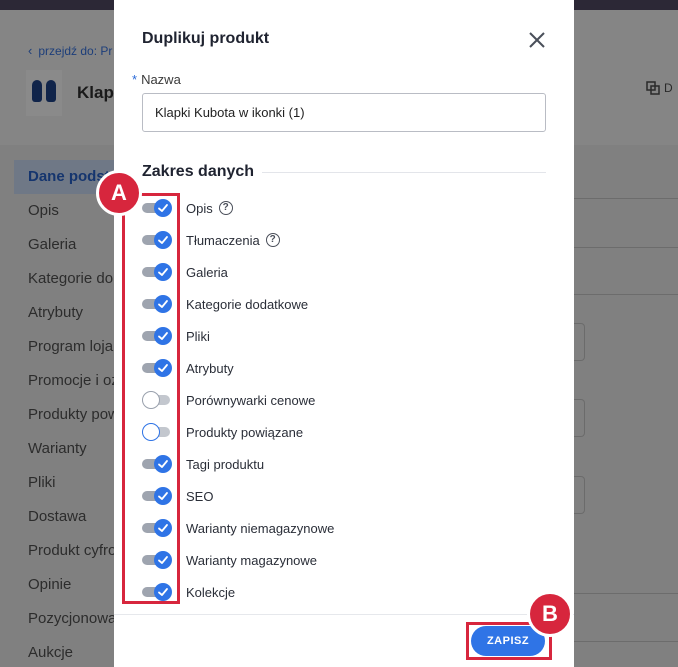 The image size is (678, 667). I want to click on section-divider, so click(404, 172).